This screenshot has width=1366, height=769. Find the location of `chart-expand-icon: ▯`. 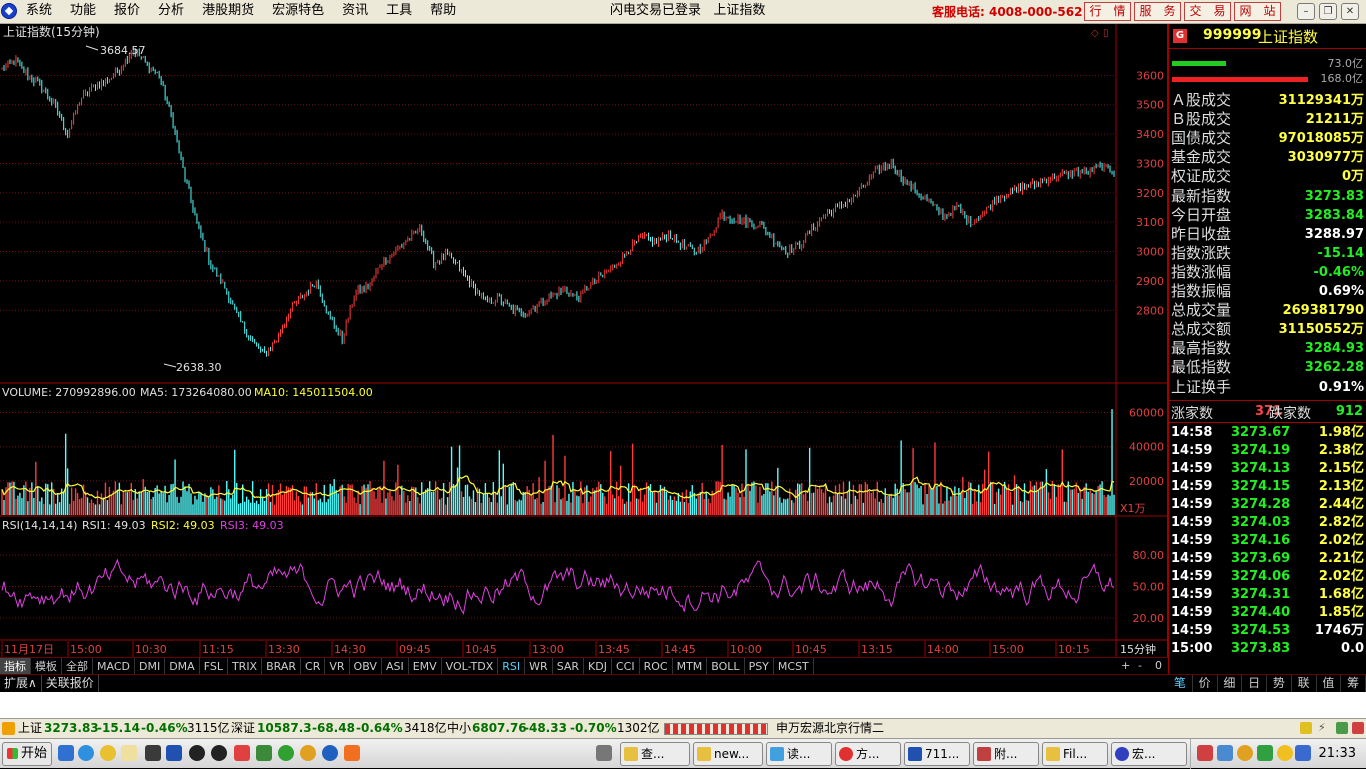

chart-expand-icon: ▯ is located at coordinates (1106, 33).